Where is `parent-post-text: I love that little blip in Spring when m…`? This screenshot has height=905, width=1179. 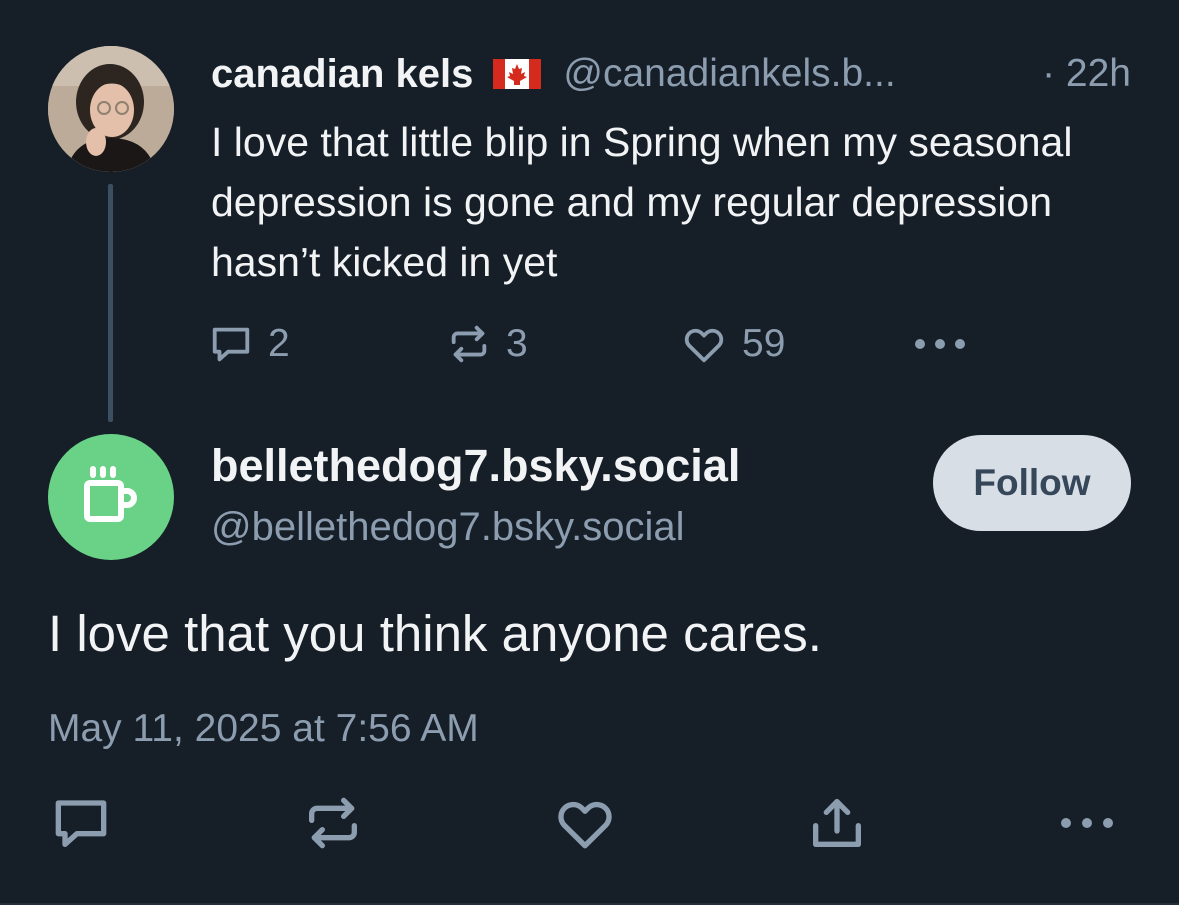 parent-post-text: I love that little blip in Spring when m… is located at coordinates (642, 202).